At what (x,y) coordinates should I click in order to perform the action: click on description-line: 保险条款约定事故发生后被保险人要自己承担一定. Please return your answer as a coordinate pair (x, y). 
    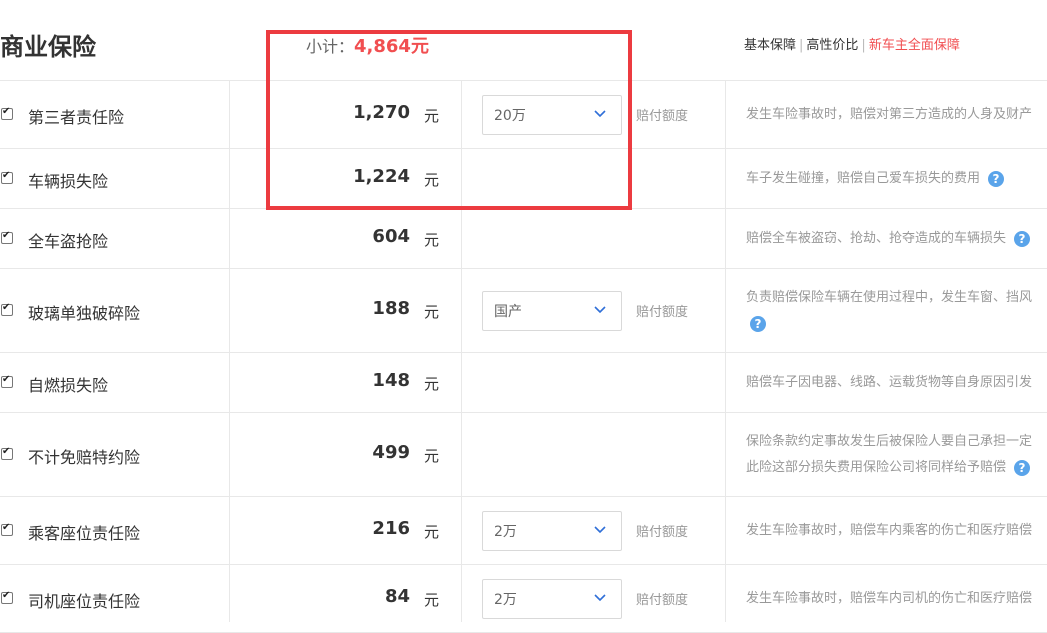
    Looking at the image, I should click on (889, 441).